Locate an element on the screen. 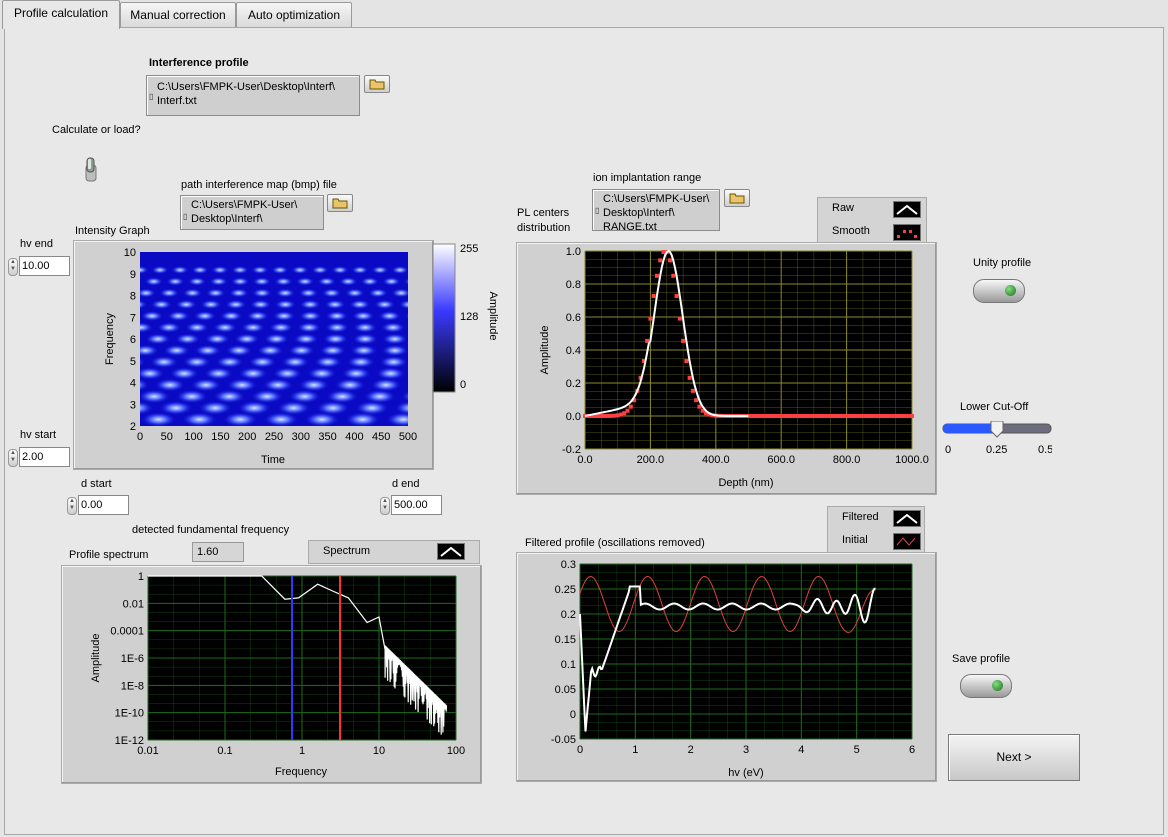 The height and width of the screenshot is (837, 1168). intensity-xtick: 100 is located at coordinates (193, 437).